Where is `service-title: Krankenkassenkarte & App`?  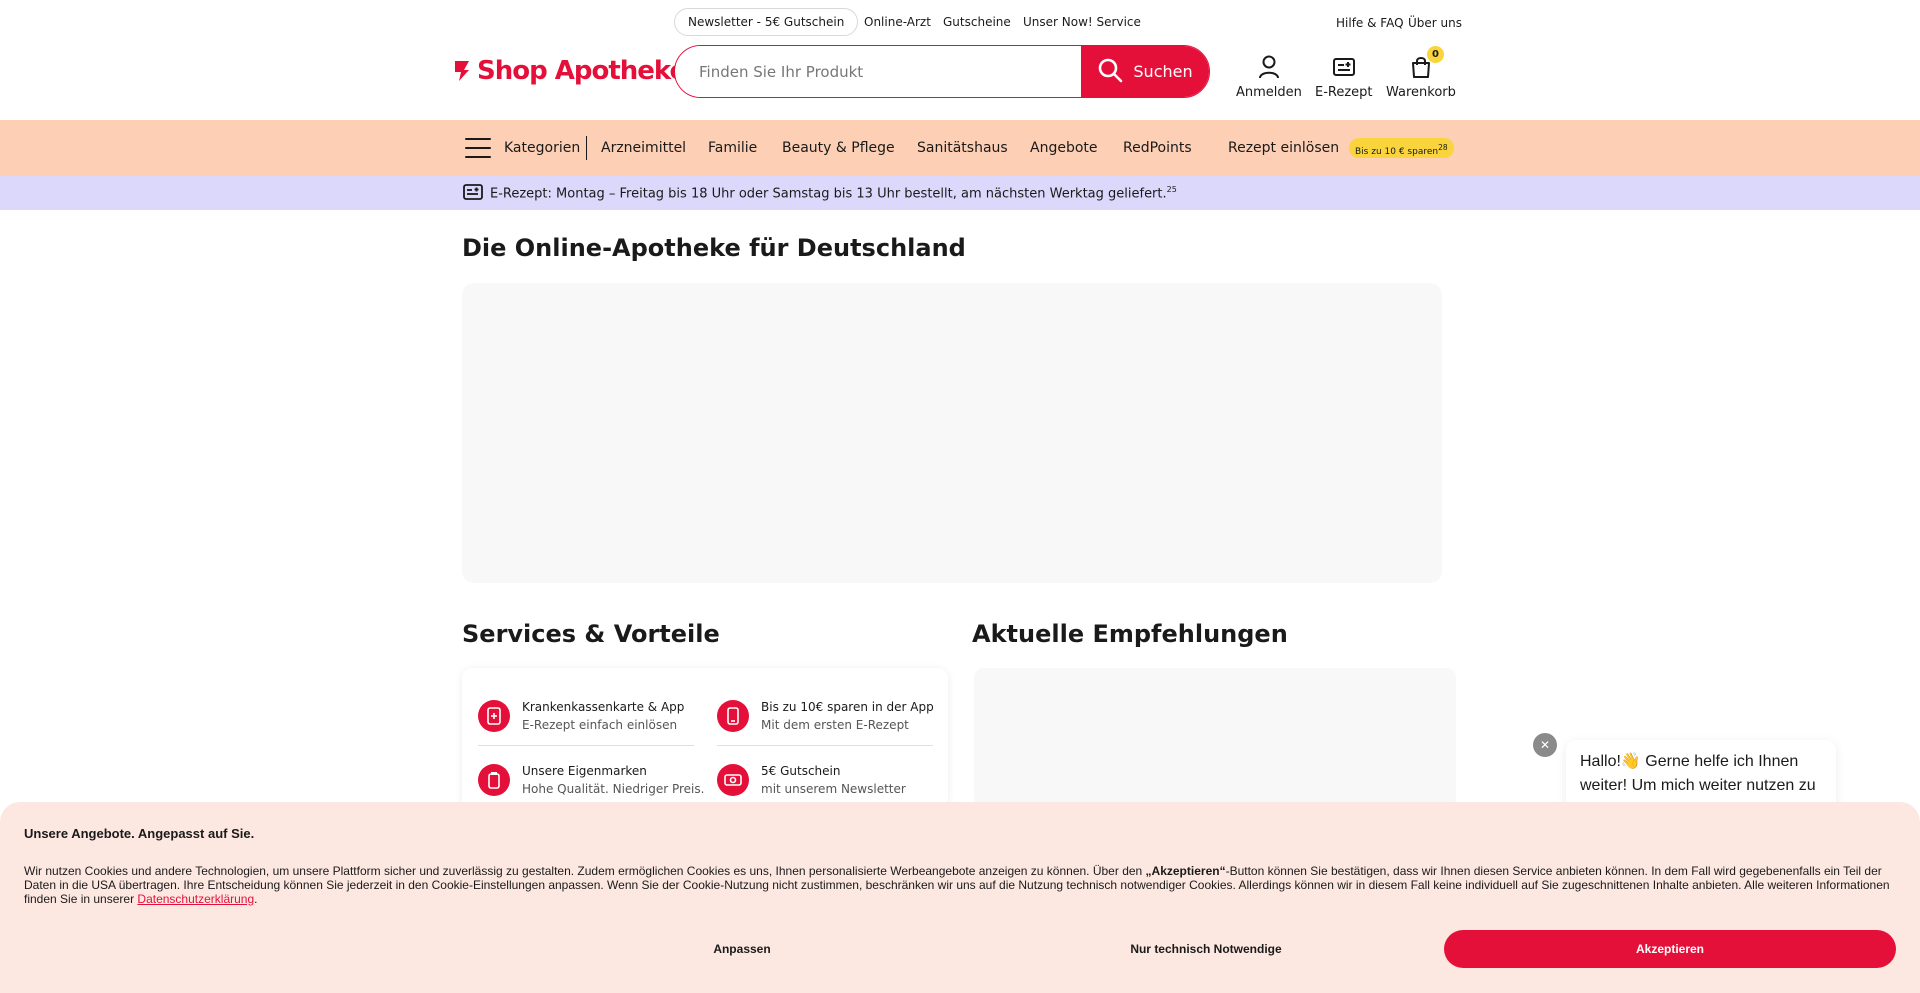 service-title: Krankenkassenkarte & App is located at coordinates (603, 707).